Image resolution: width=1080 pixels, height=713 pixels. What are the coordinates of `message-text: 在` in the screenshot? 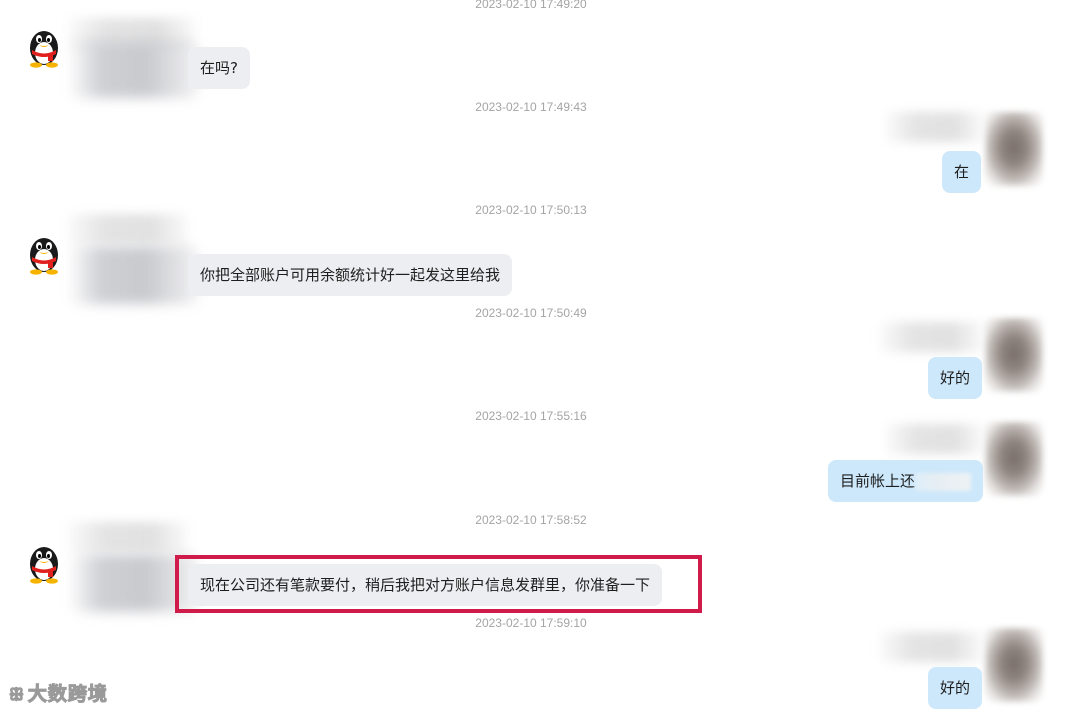 It's located at (962, 172).